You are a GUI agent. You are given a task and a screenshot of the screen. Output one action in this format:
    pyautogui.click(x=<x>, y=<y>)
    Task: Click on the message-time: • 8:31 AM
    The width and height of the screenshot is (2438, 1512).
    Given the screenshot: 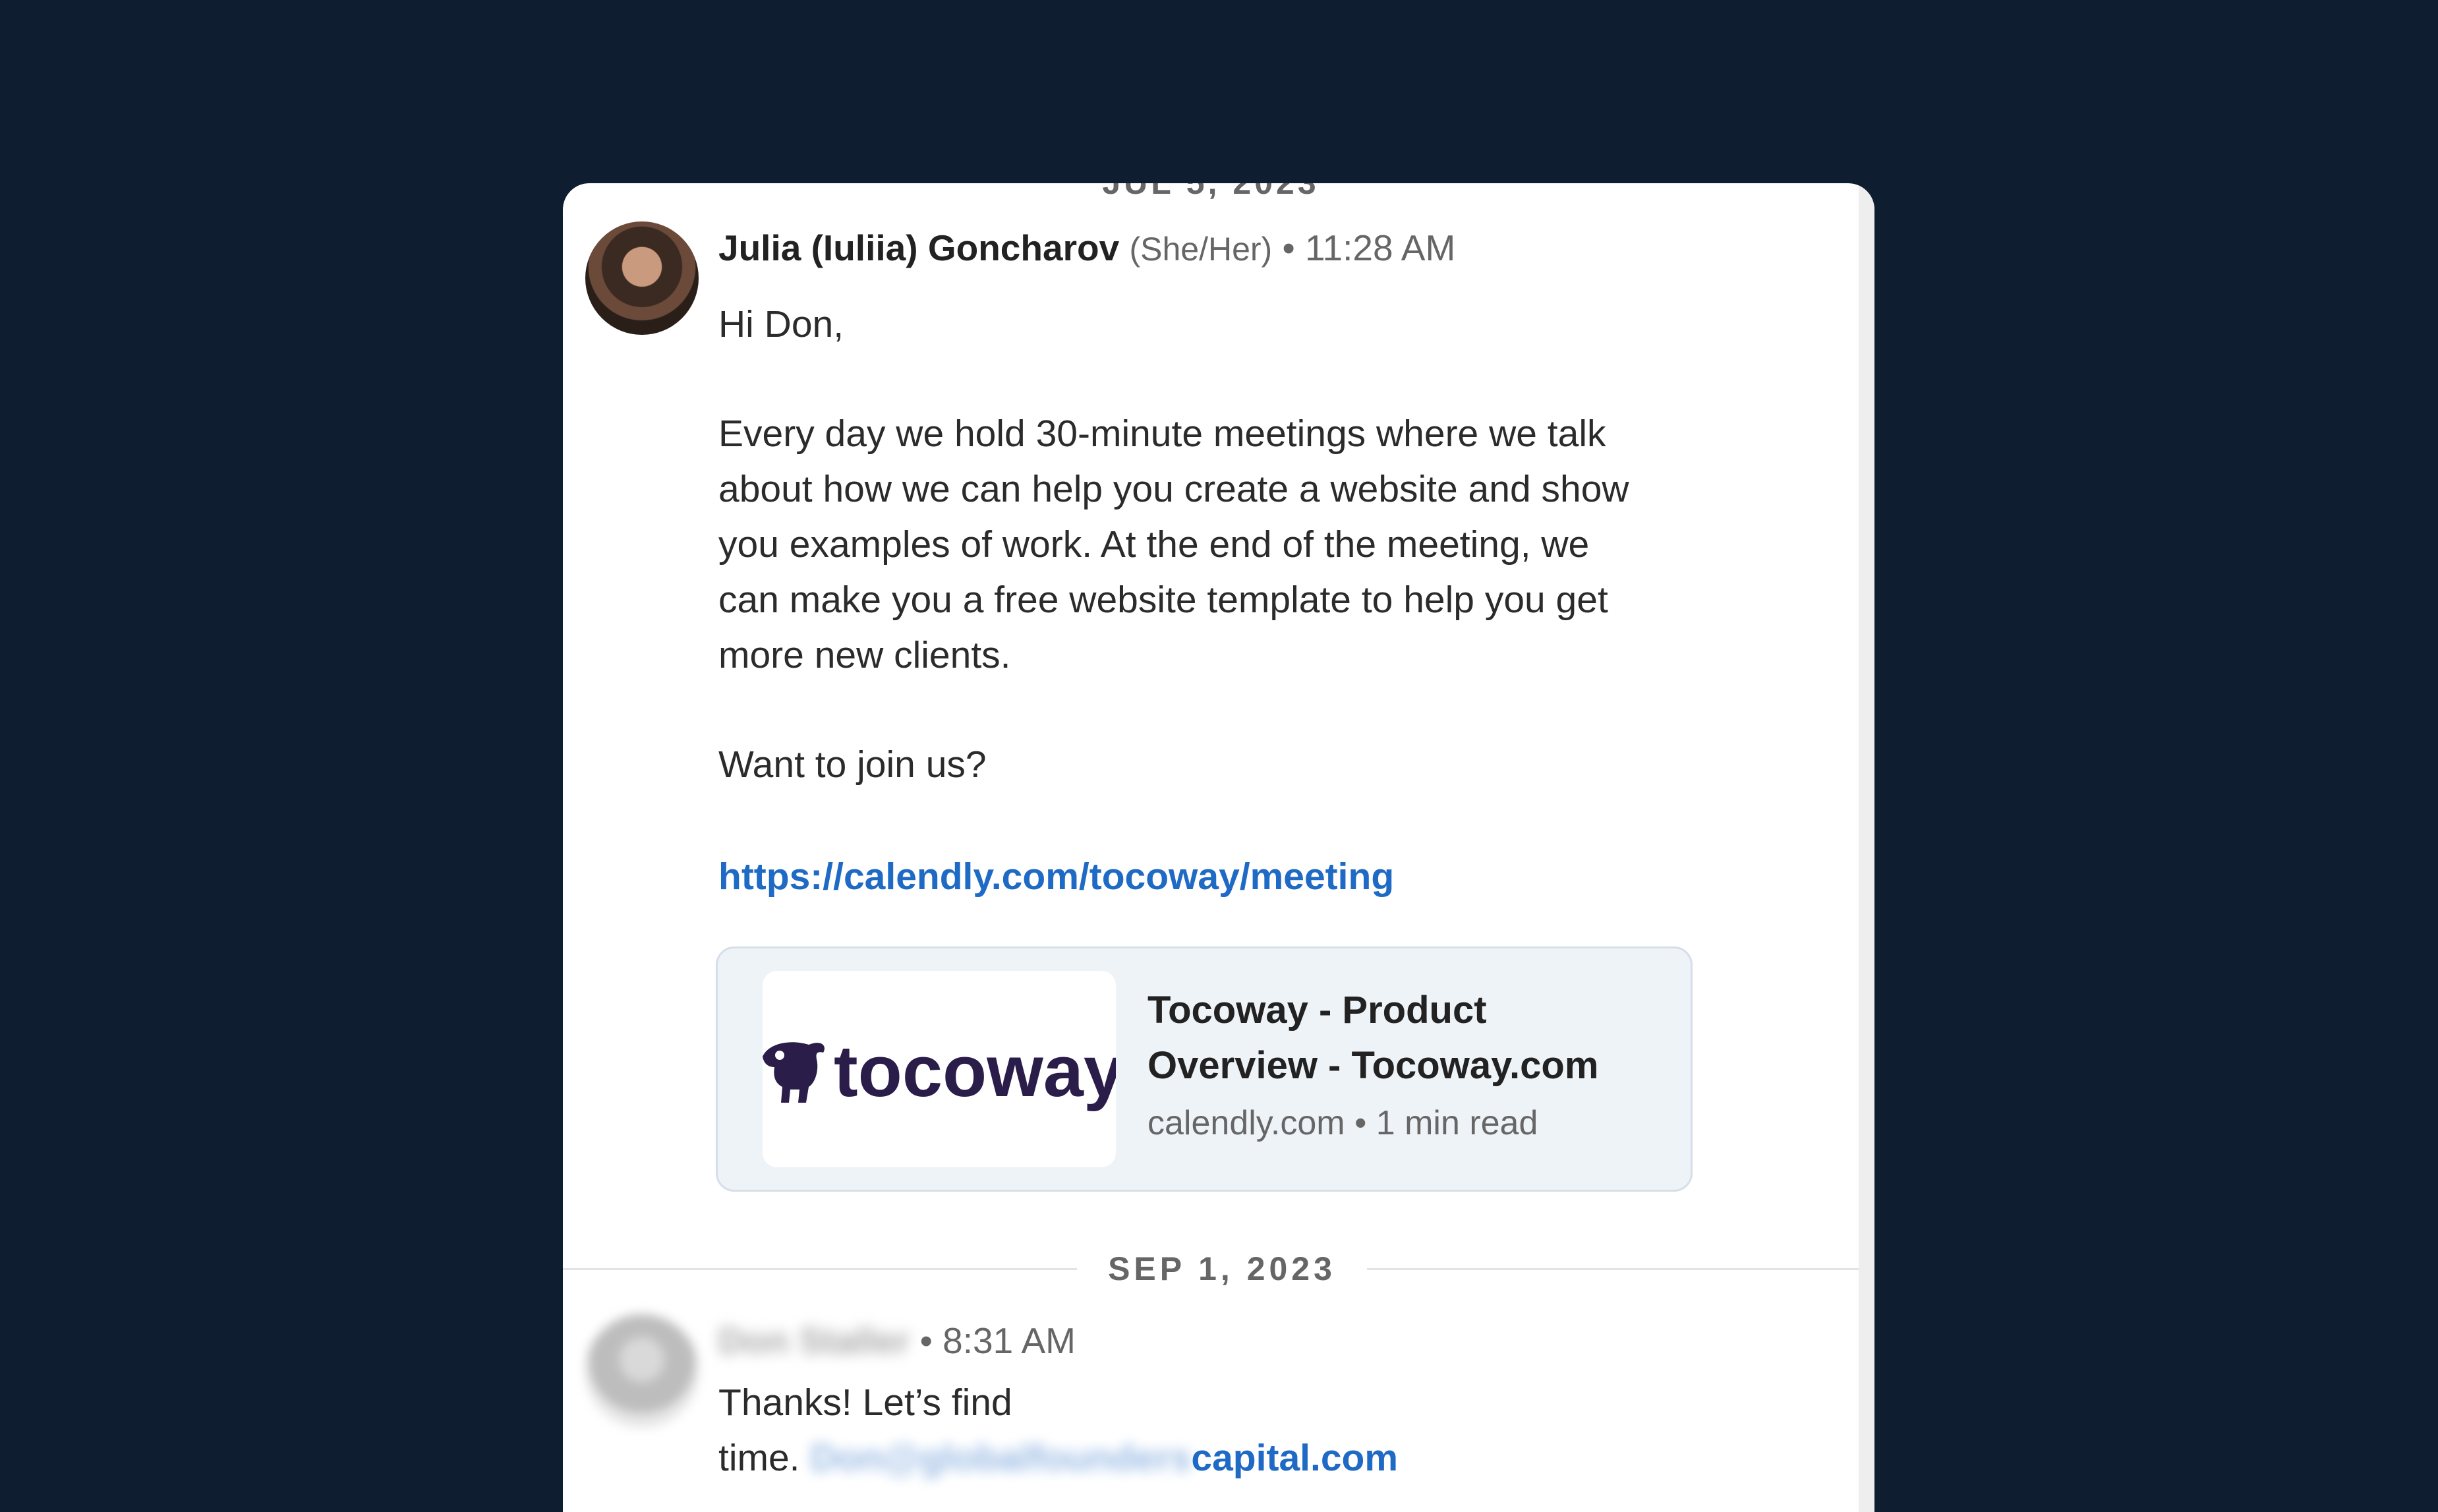 What is the action you would take?
    pyautogui.click(x=997, y=1340)
    